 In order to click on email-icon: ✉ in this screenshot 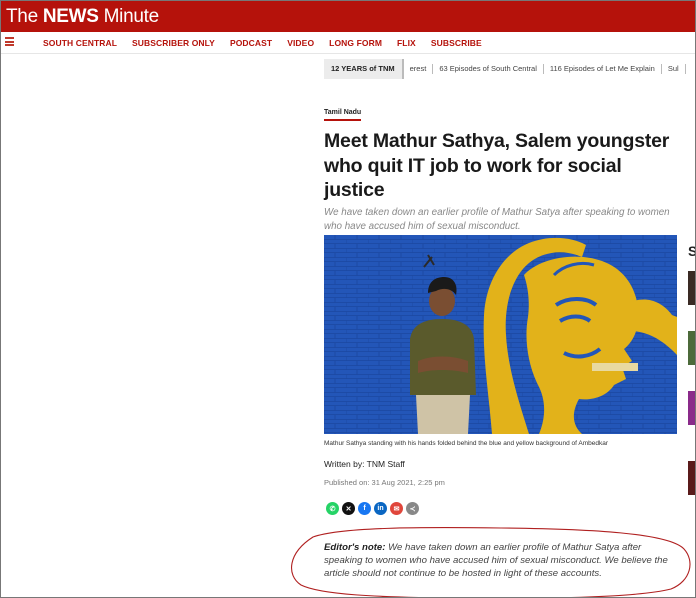, I will do `click(396, 508)`.